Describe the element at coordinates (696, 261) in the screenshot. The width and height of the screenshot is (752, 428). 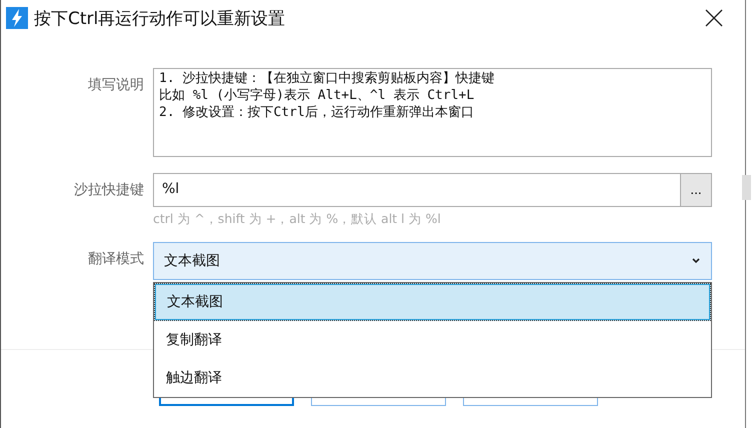
I see `chevron-icon` at that location.